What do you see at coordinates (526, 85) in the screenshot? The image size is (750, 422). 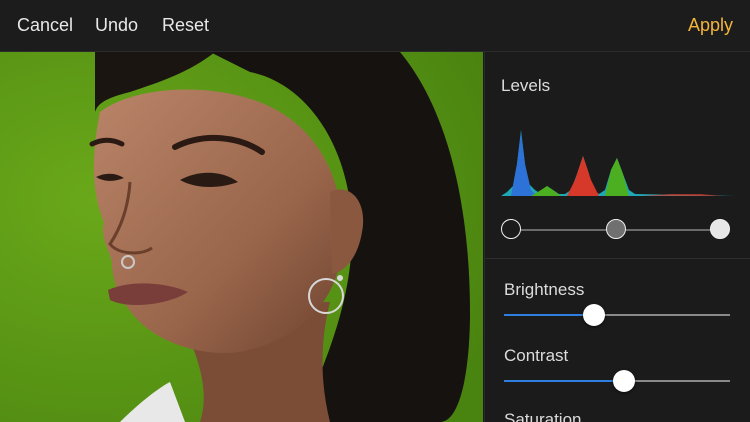 I see `levels-title: Levels` at bounding box center [526, 85].